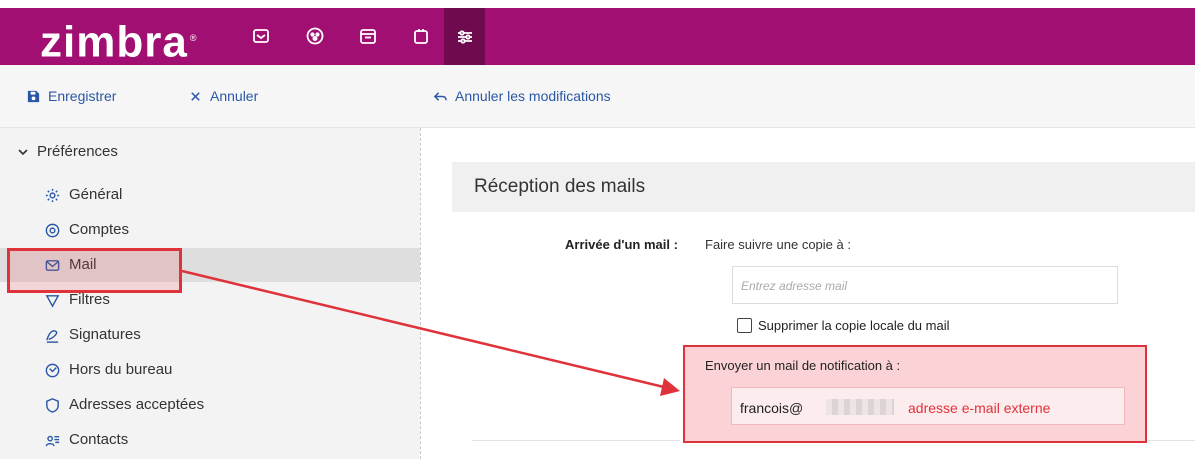 Image resolution: width=1195 pixels, height=459 pixels. I want to click on notification-label: Envoyer un mail de notification à :, so click(803, 365).